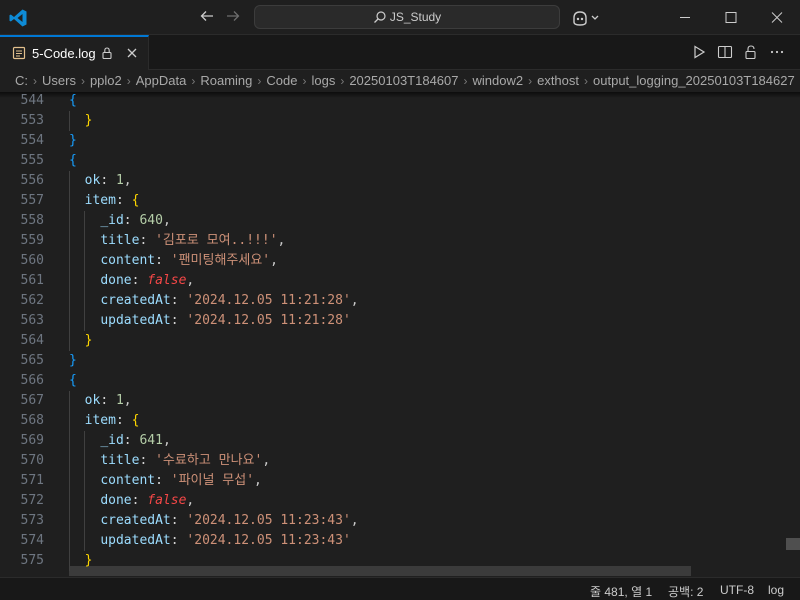  What do you see at coordinates (400, 161) in the screenshot?
I see `code-line: 555 {` at bounding box center [400, 161].